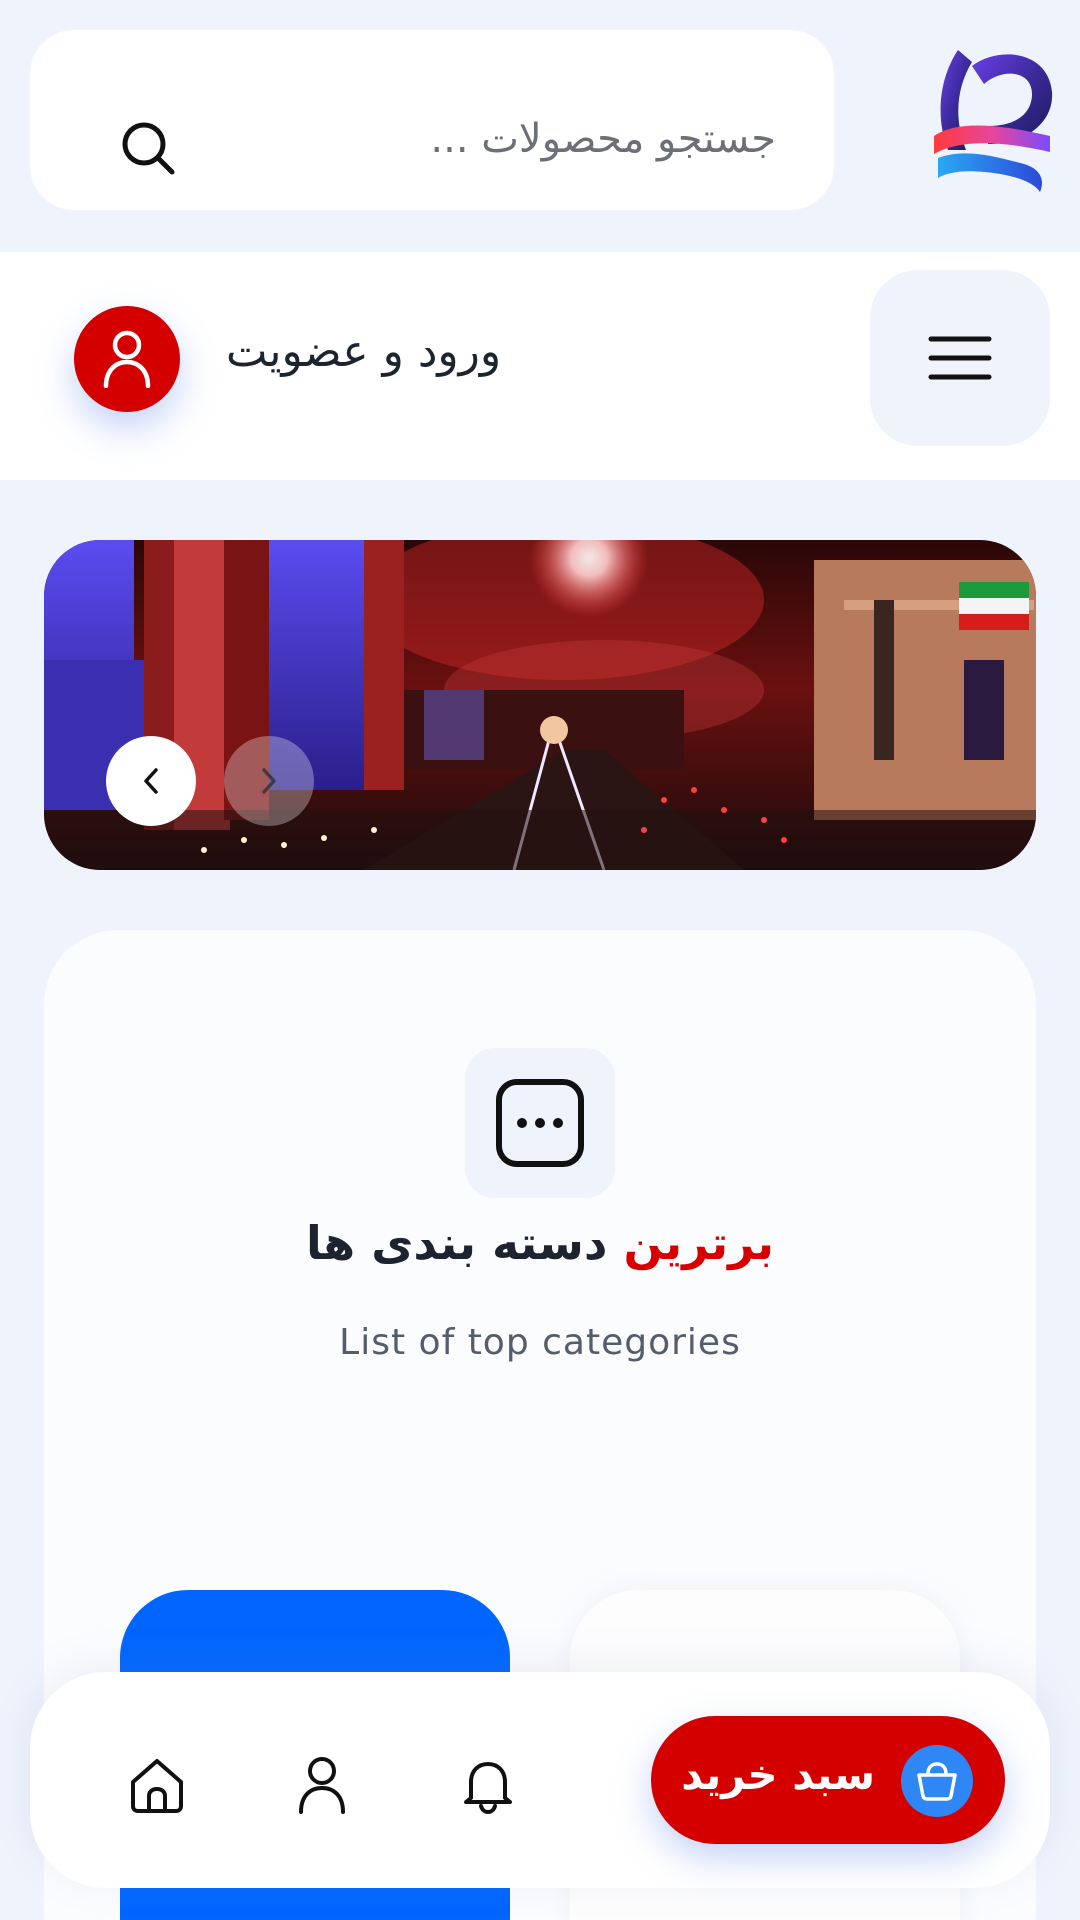  I want to click on home-icon, so click(157, 1785).